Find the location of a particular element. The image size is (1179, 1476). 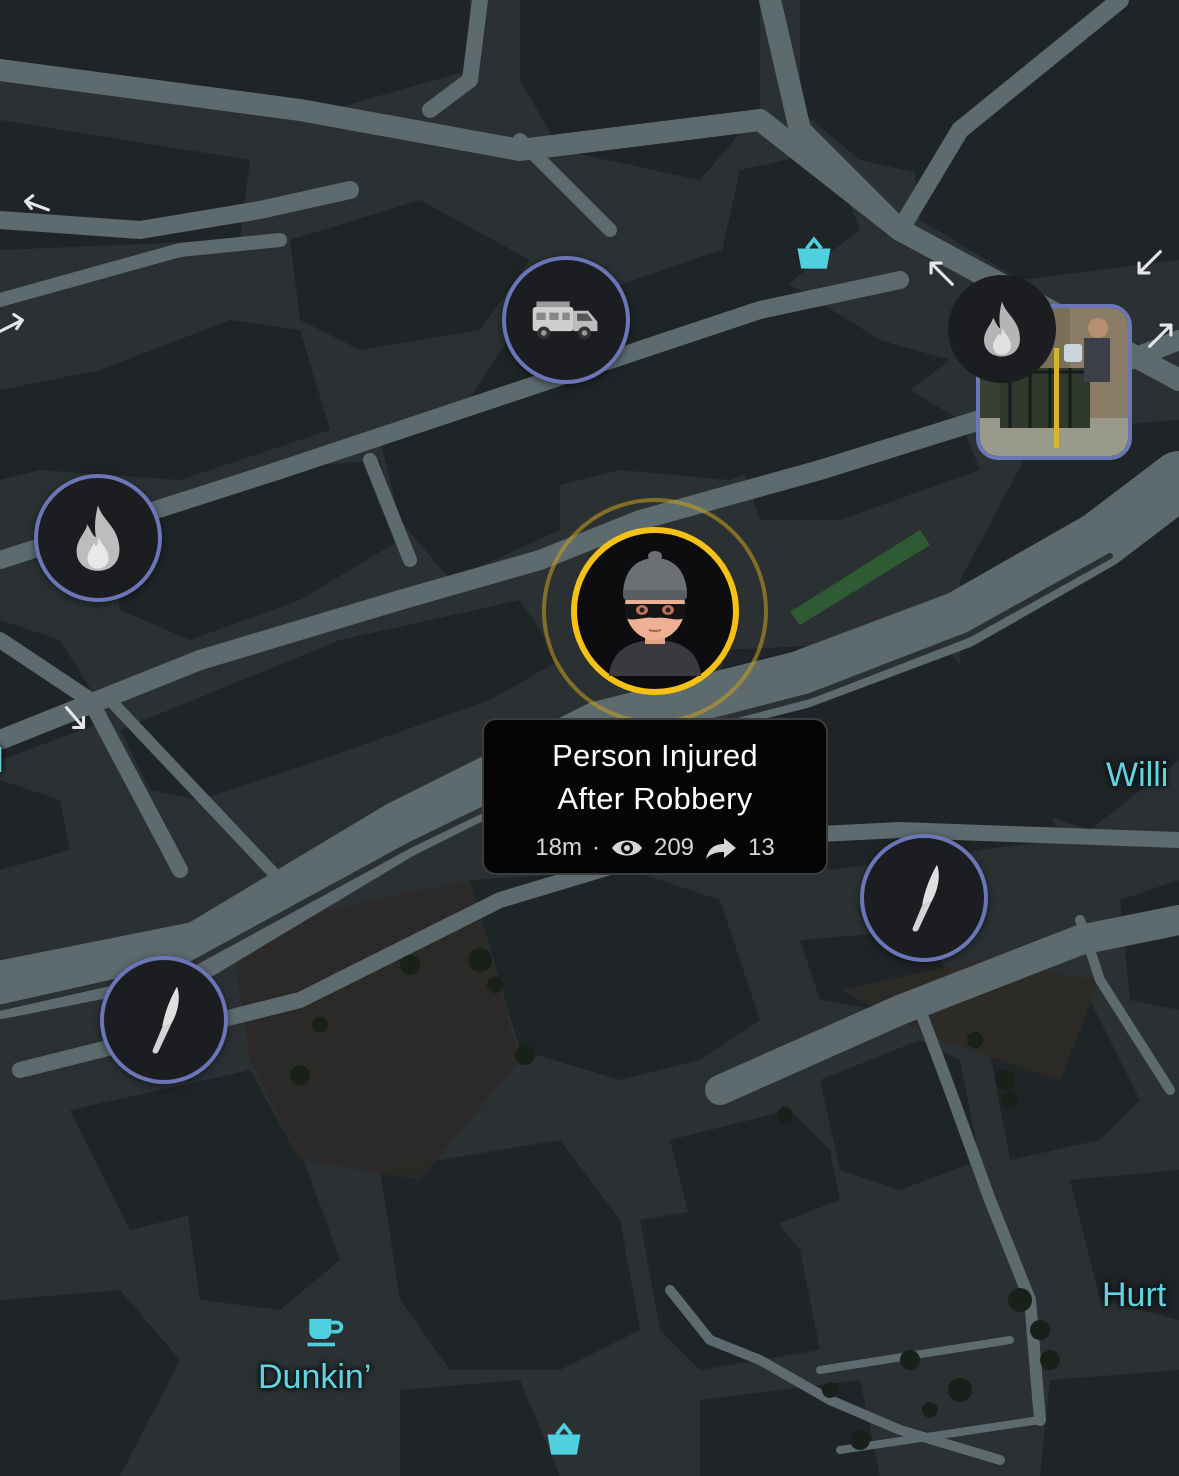

incident-age: 18m is located at coordinates (558, 847).